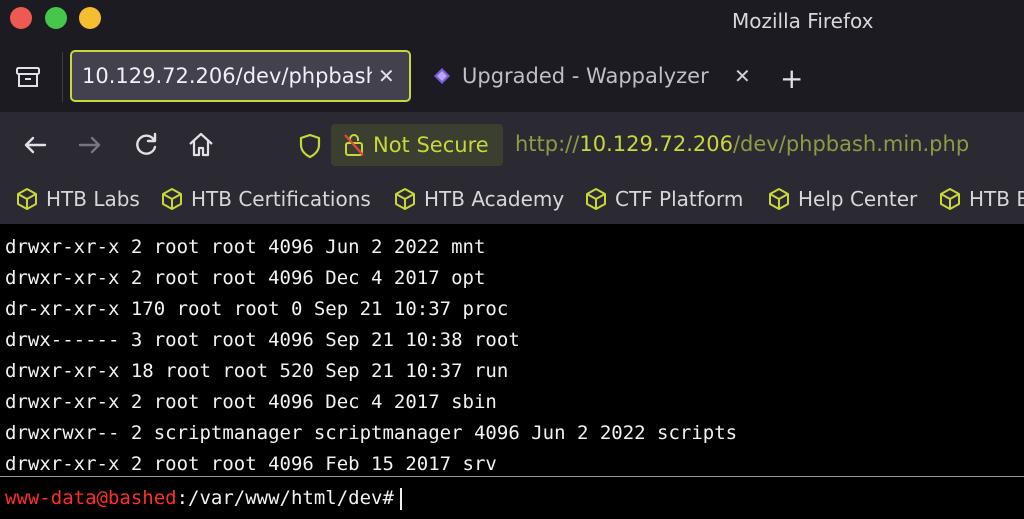 This screenshot has height=519, width=1024. I want to click on tab-wappalyzer: Upgraded - Wappalyzer ✕, so click(590, 76).